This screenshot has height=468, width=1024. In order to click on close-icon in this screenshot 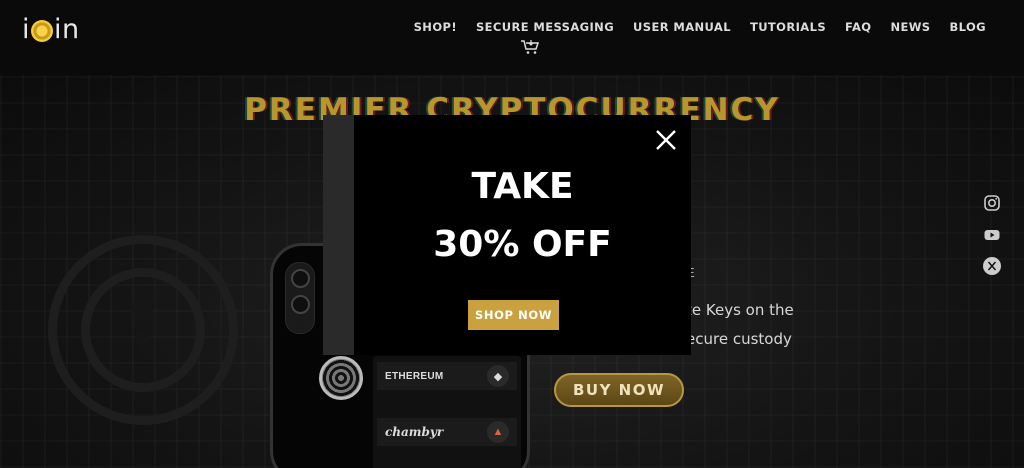, I will do `click(666, 140)`.